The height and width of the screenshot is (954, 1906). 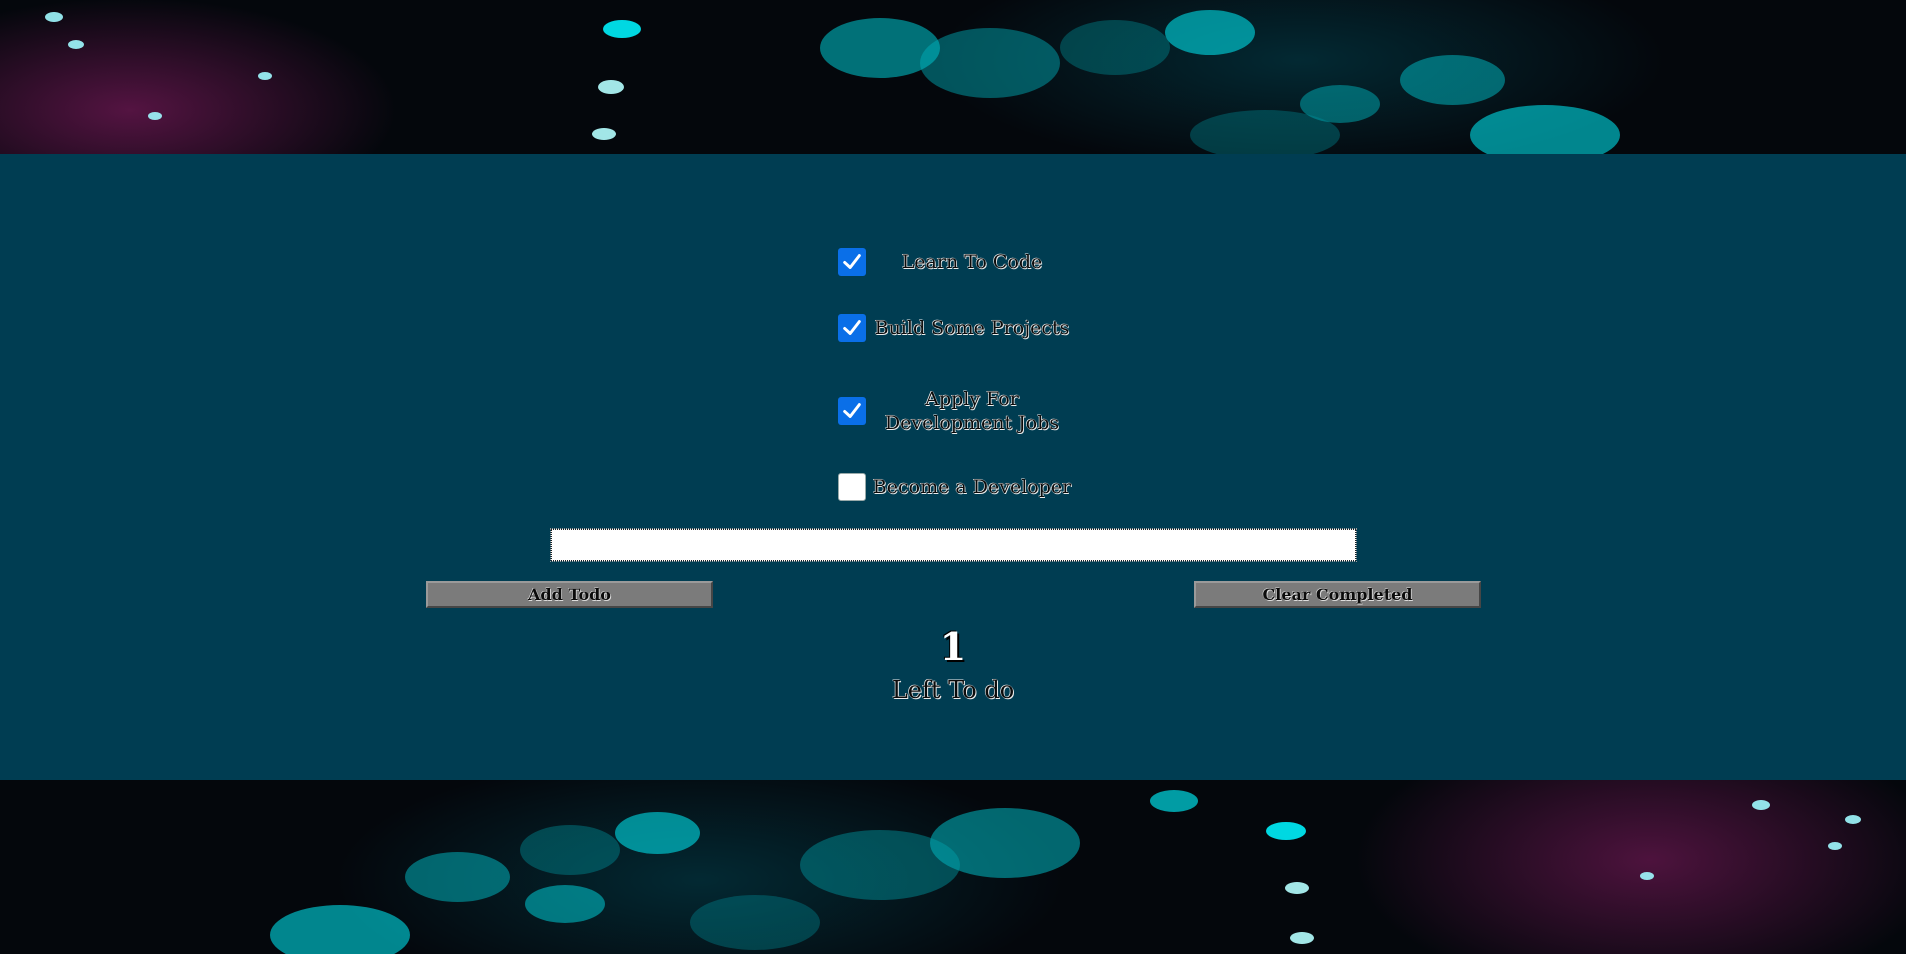 I want to click on todo-item: Build Some Projects, so click(x=958, y=328).